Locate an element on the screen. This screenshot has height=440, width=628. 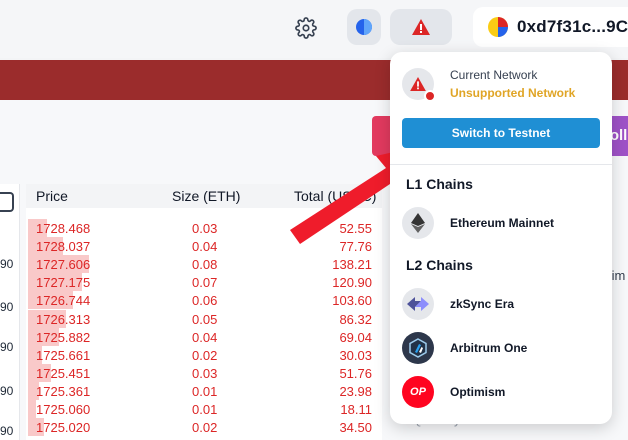
network-item-optimism: OP Optimism is located at coordinates (501, 392).